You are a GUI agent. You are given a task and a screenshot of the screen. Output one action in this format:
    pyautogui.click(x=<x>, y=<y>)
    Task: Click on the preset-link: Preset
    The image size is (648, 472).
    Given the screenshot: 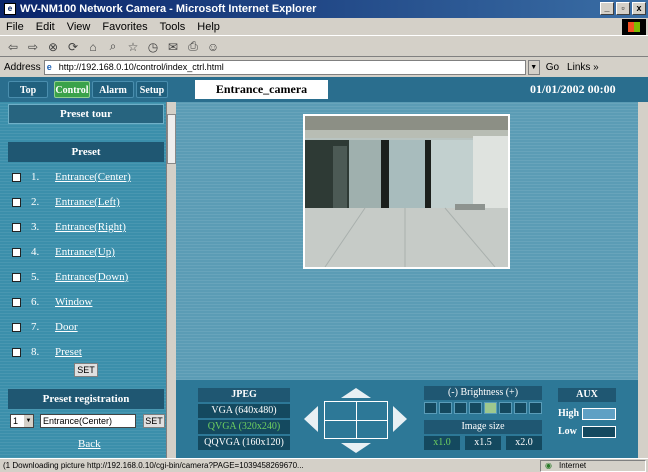 What is the action you would take?
    pyautogui.click(x=68, y=352)
    